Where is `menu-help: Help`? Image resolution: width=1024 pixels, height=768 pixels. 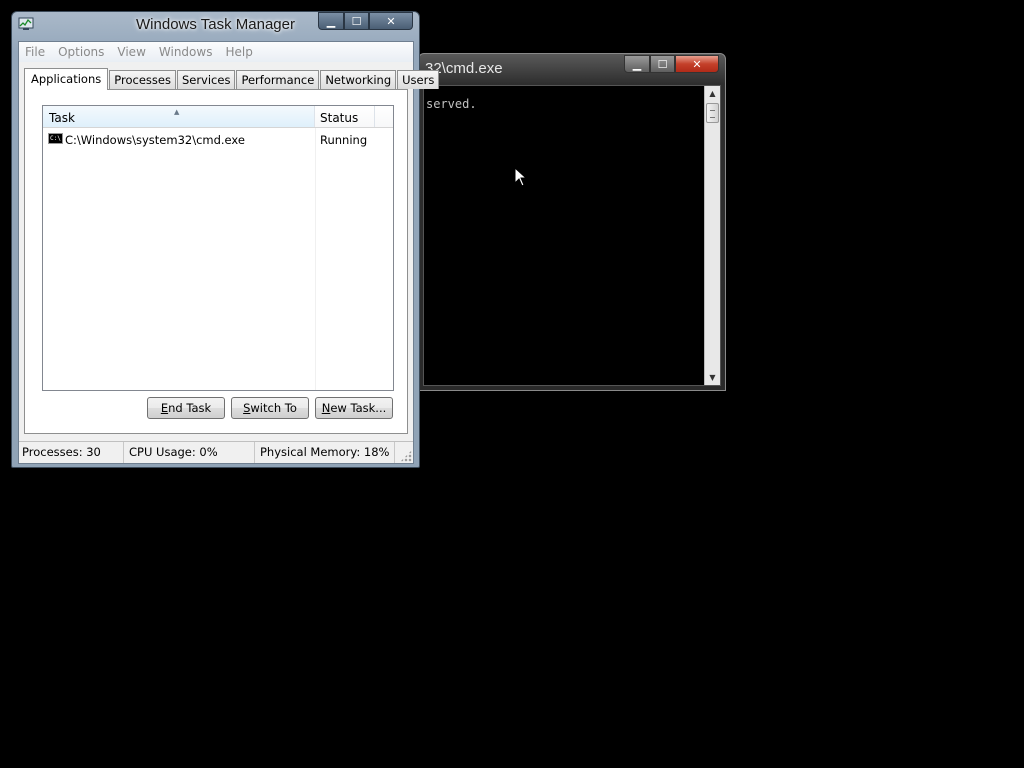 menu-help: Help is located at coordinates (238, 52).